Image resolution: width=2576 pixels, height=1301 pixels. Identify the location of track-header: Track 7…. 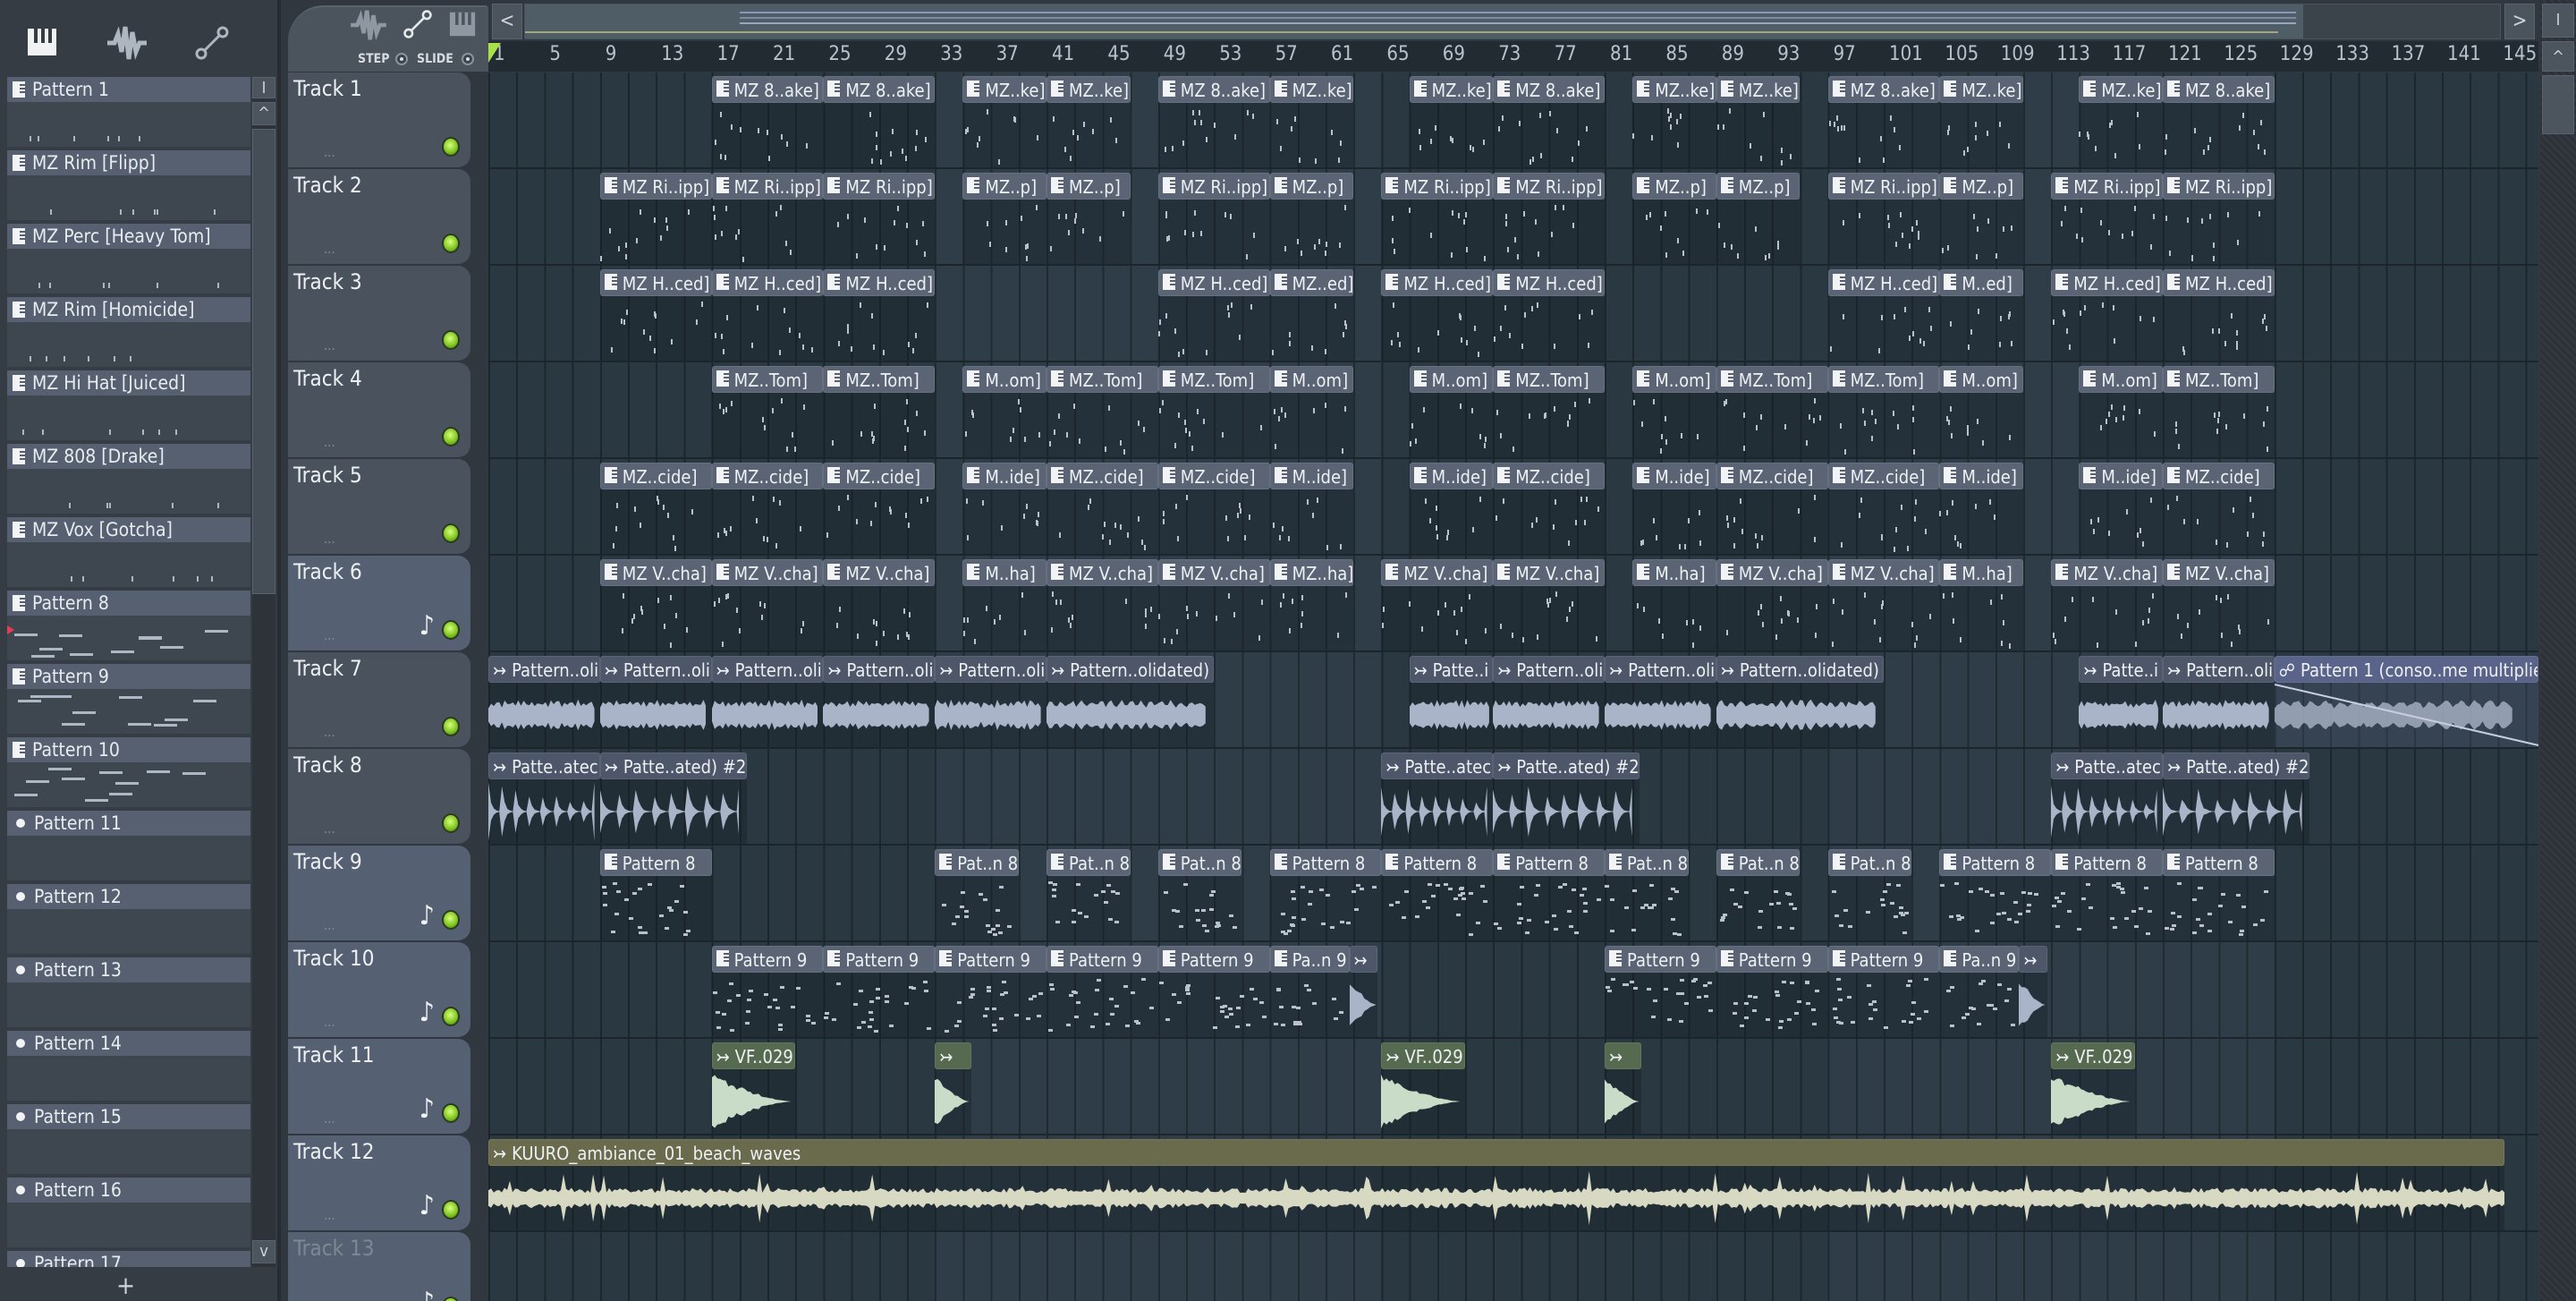
(379, 699).